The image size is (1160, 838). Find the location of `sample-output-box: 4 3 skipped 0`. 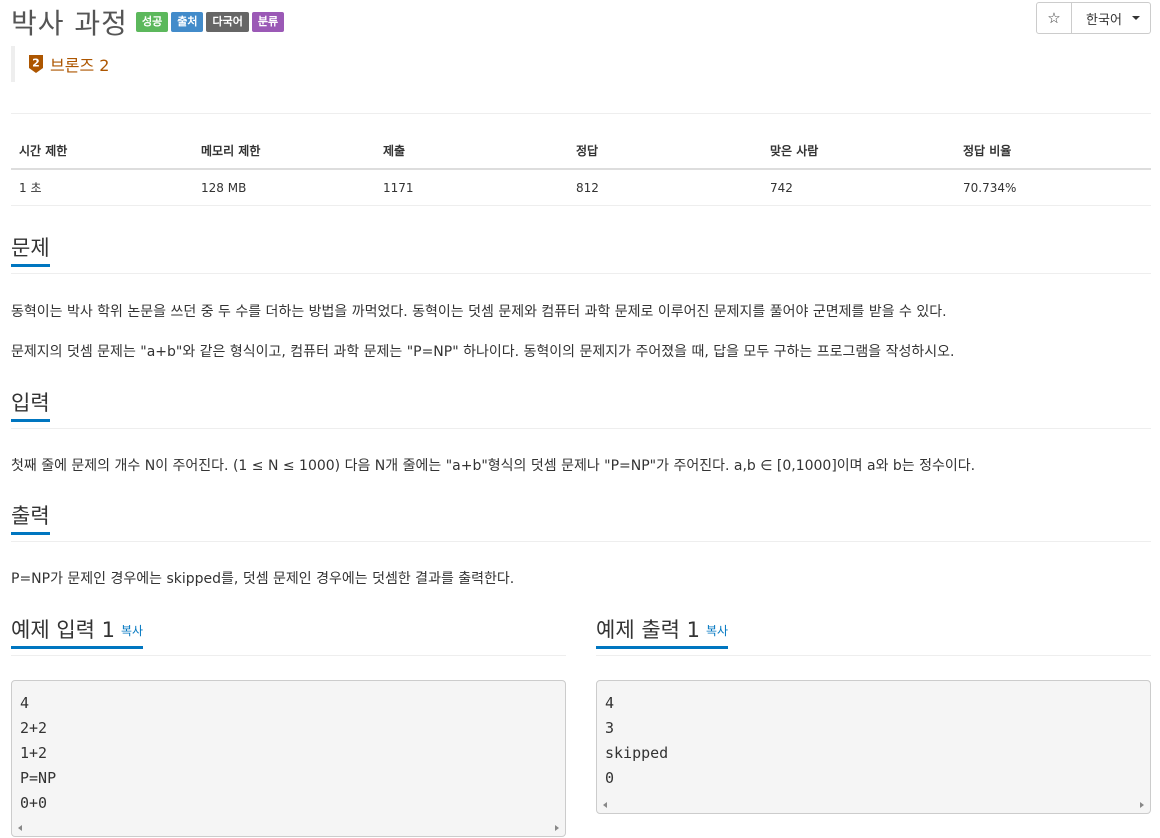

sample-output-box: 4 3 skipped 0 is located at coordinates (873, 747).